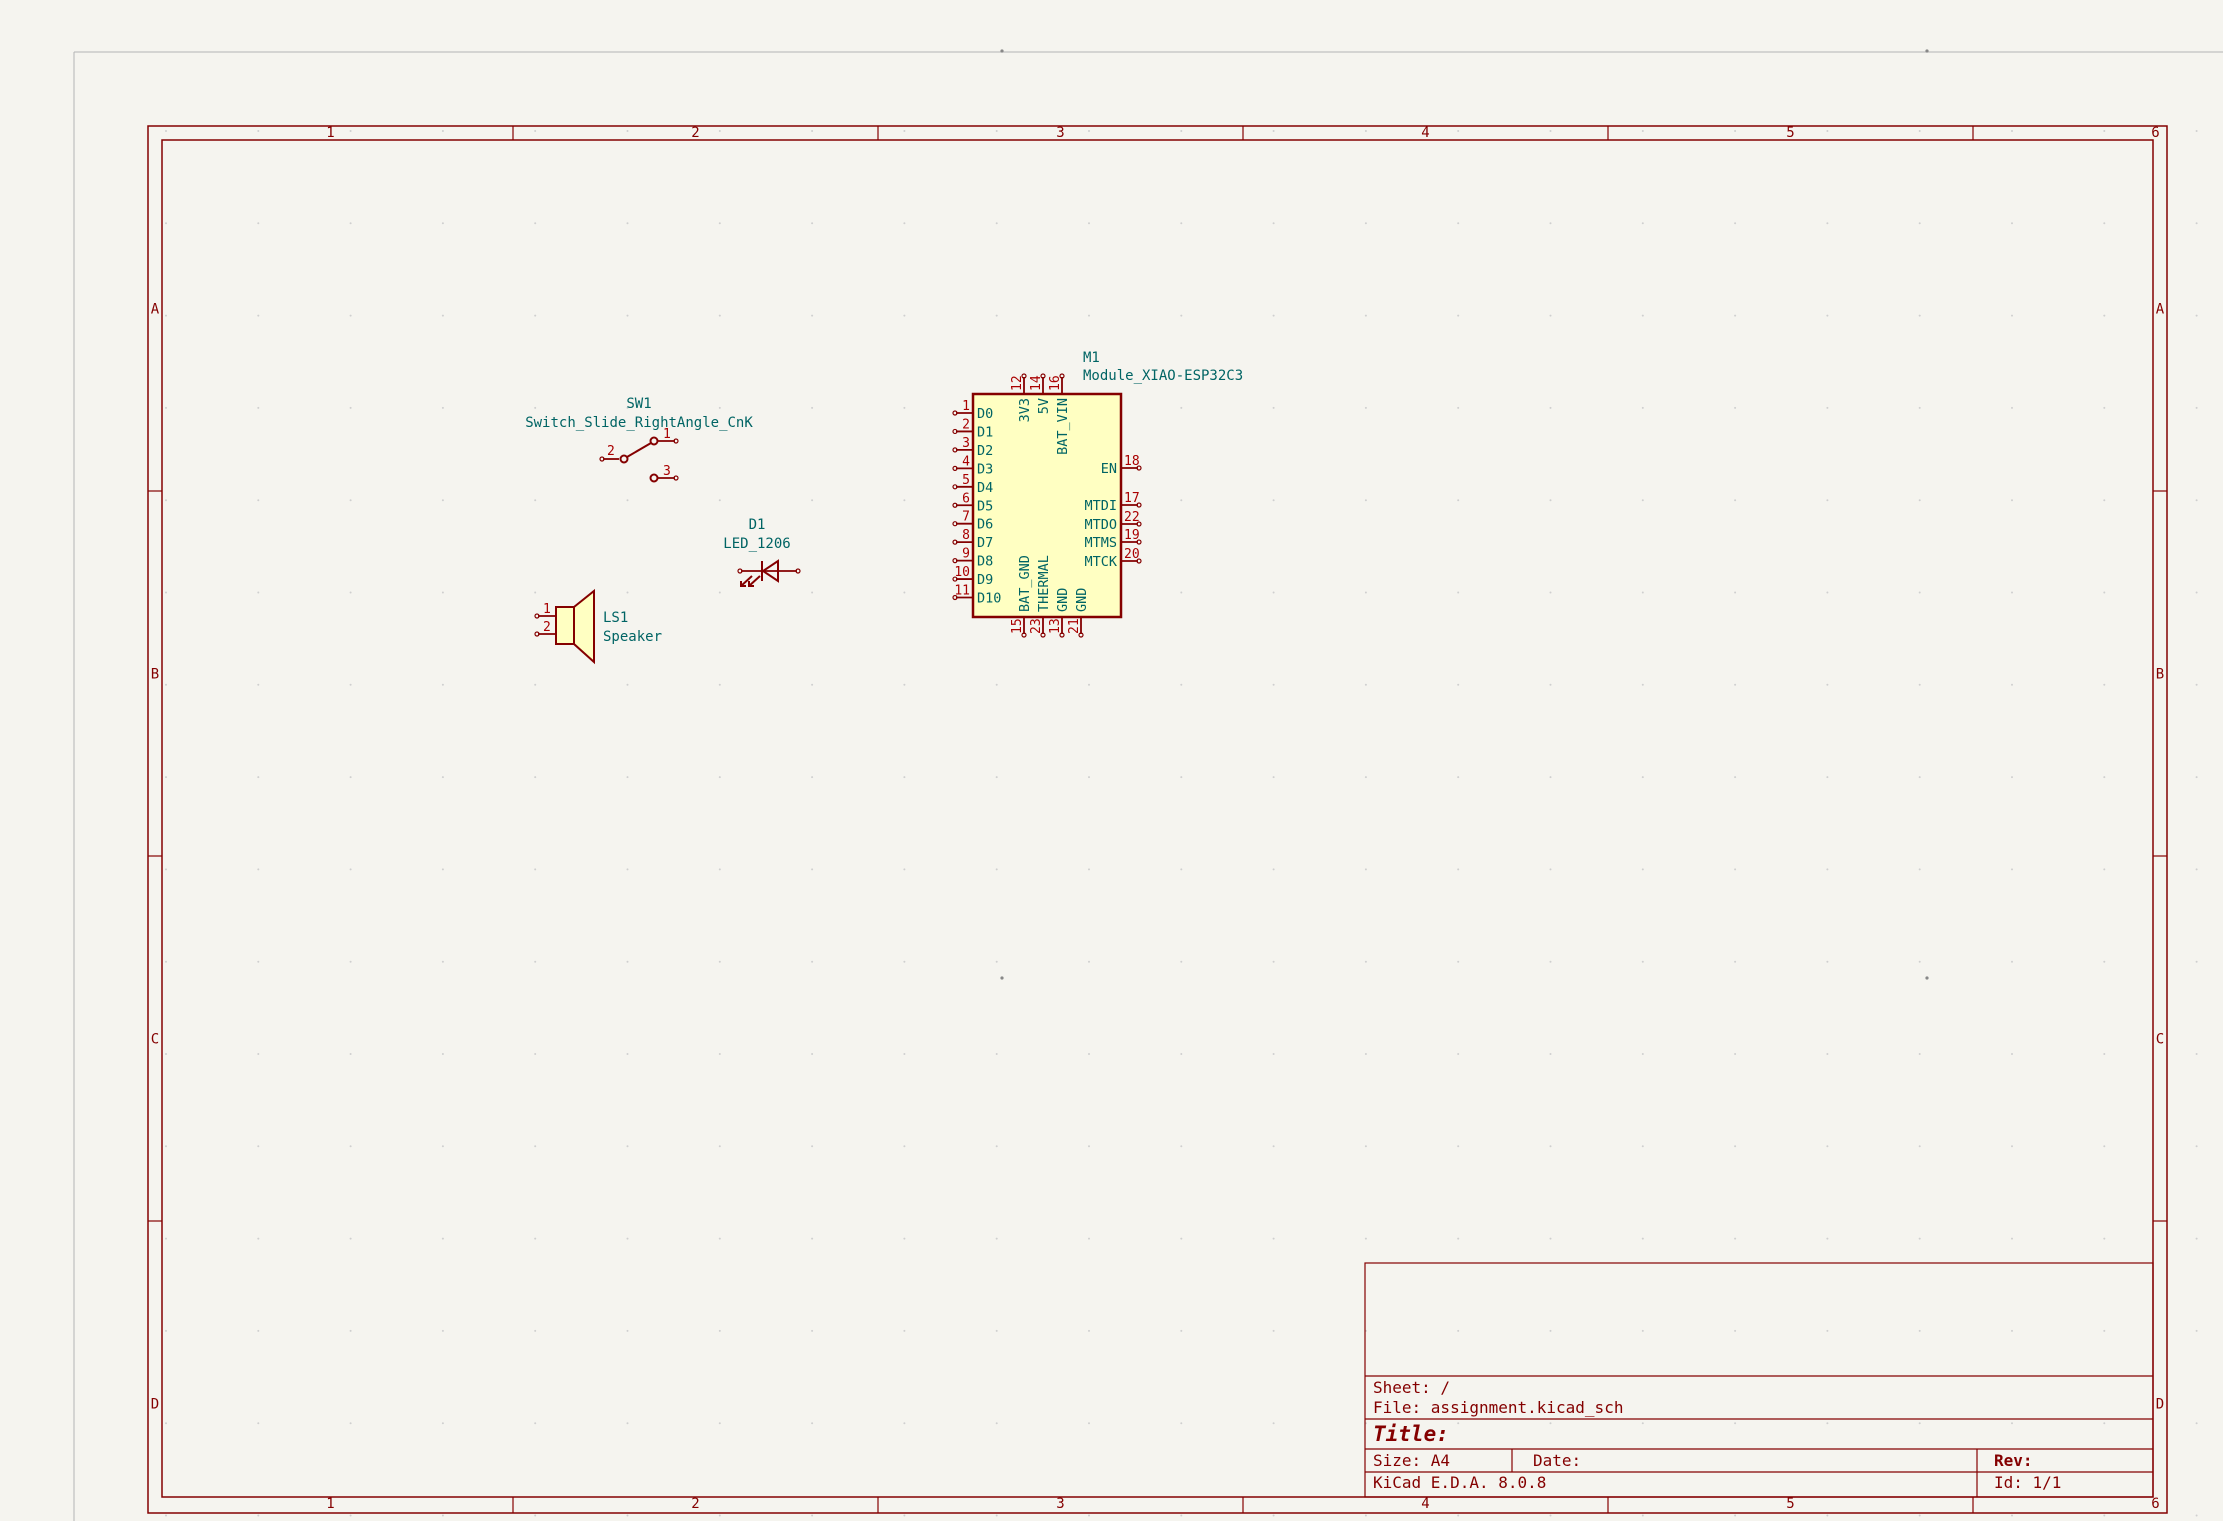  What do you see at coordinates (962, 591) in the screenshot?
I see `svg-text: 11` at bounding box center [962, 591].